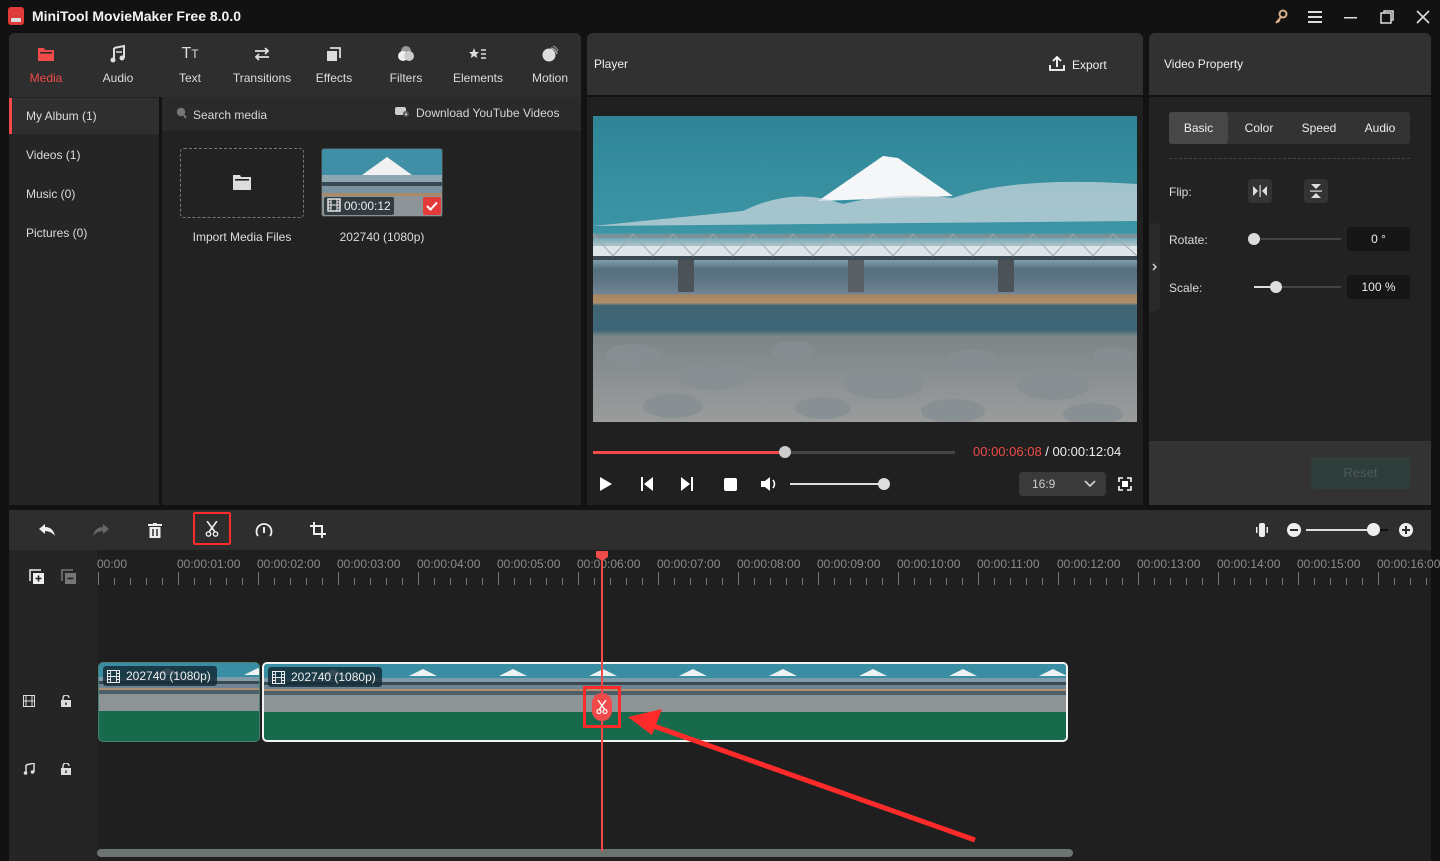  What do you see at coordinates (118, 64) in the screenshot?
I see `tab-audio: Audio` at bounding box center [118, 64].